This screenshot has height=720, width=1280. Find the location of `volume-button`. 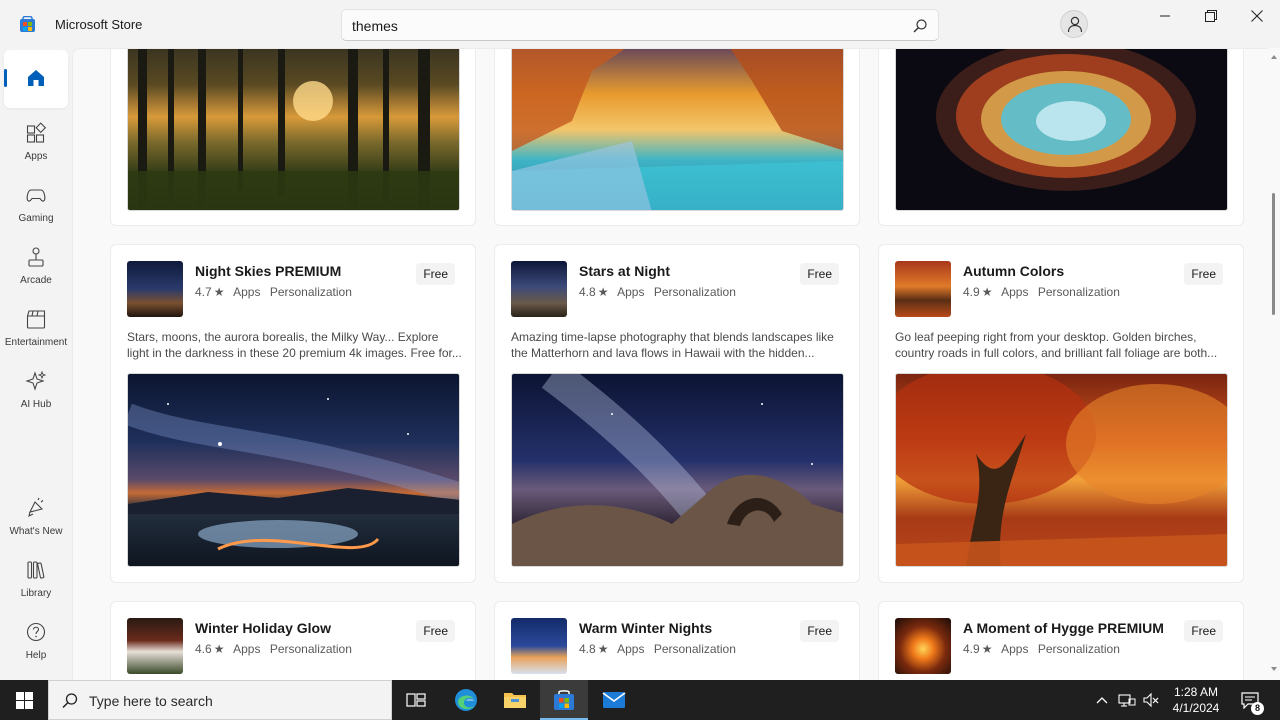

volume-button is located at coordinates (1151, 700).